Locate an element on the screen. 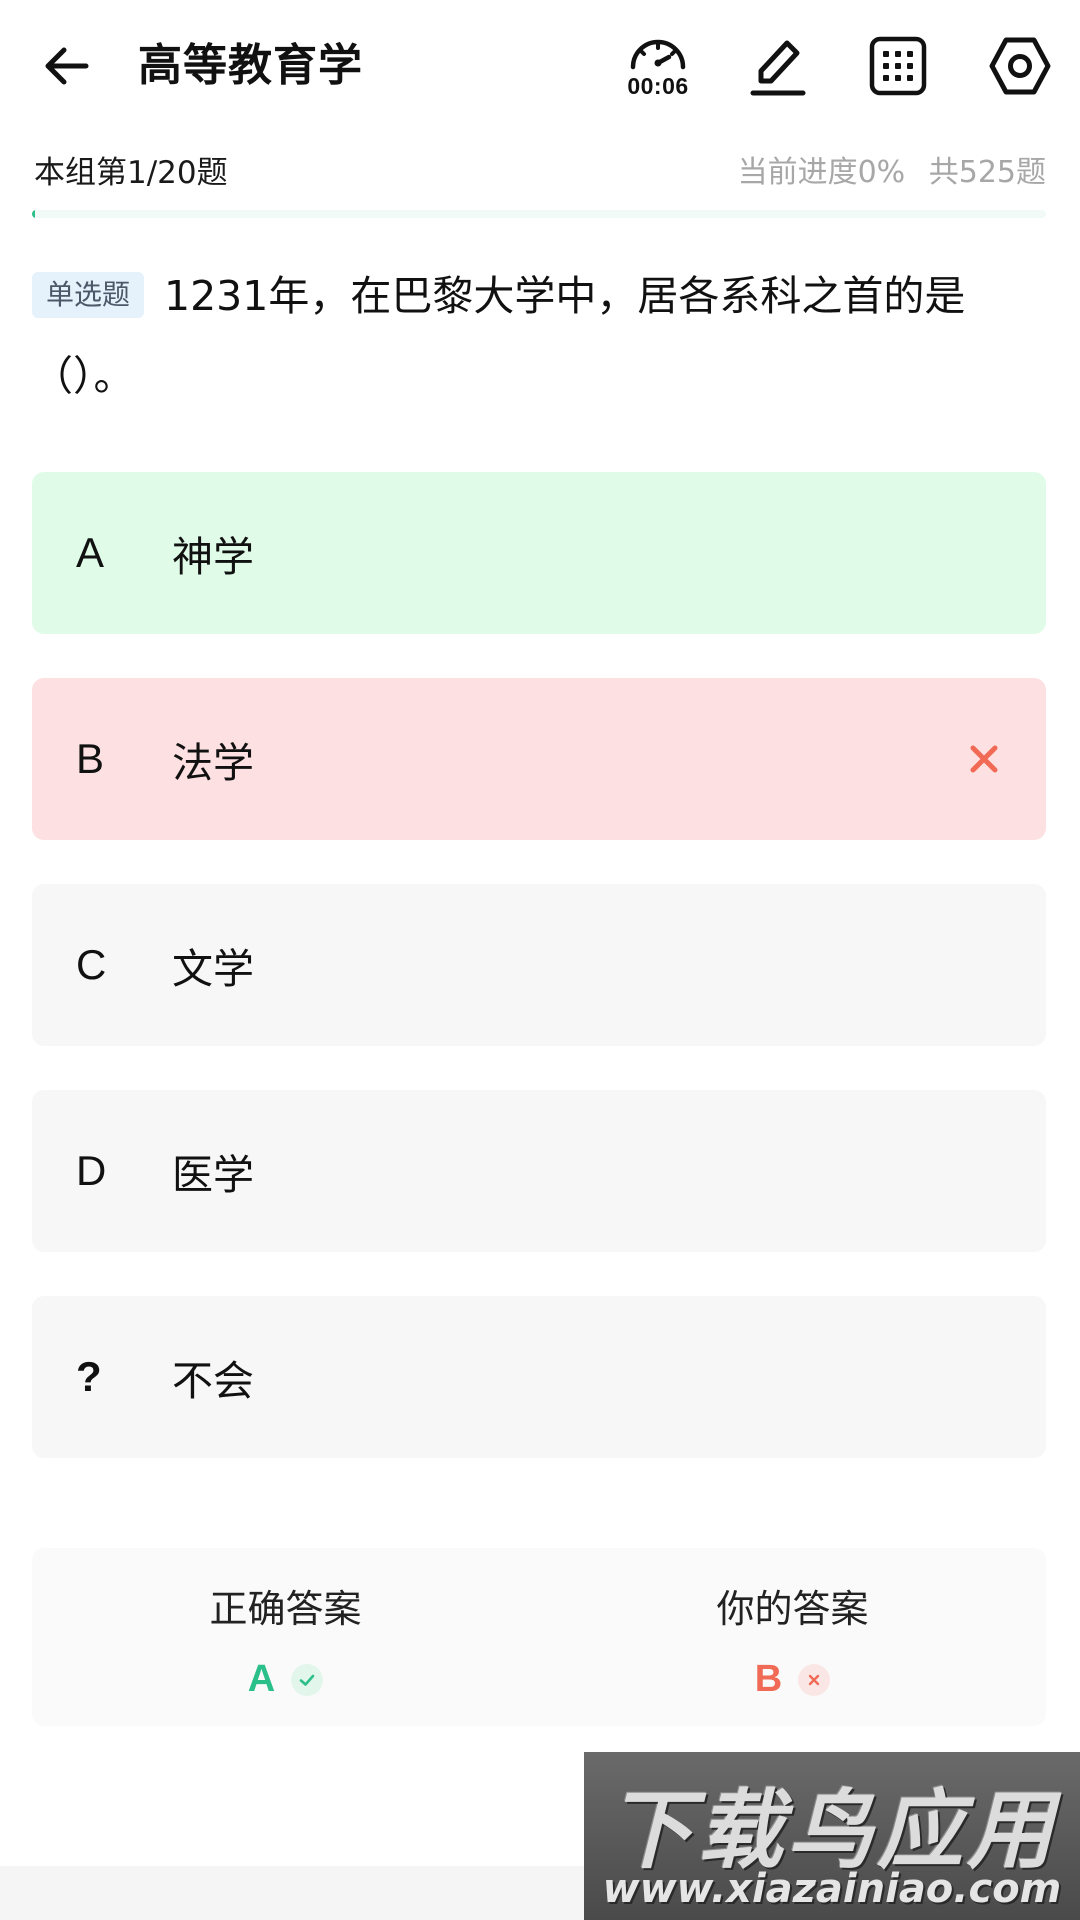  answer-summary-card: 正确答案 A 你的答案 B is located at coordinates (539, 1637).